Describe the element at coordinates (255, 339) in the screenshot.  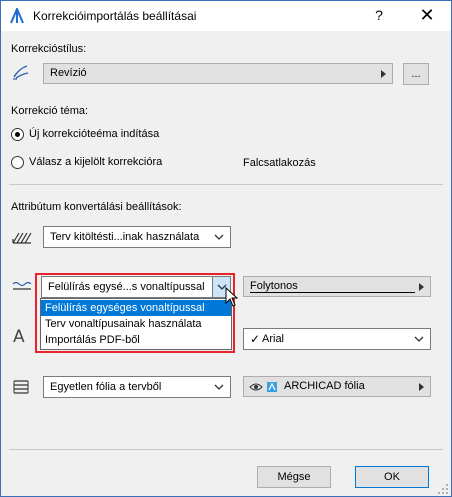
I see `checkmark-icon: ✓` at that location.